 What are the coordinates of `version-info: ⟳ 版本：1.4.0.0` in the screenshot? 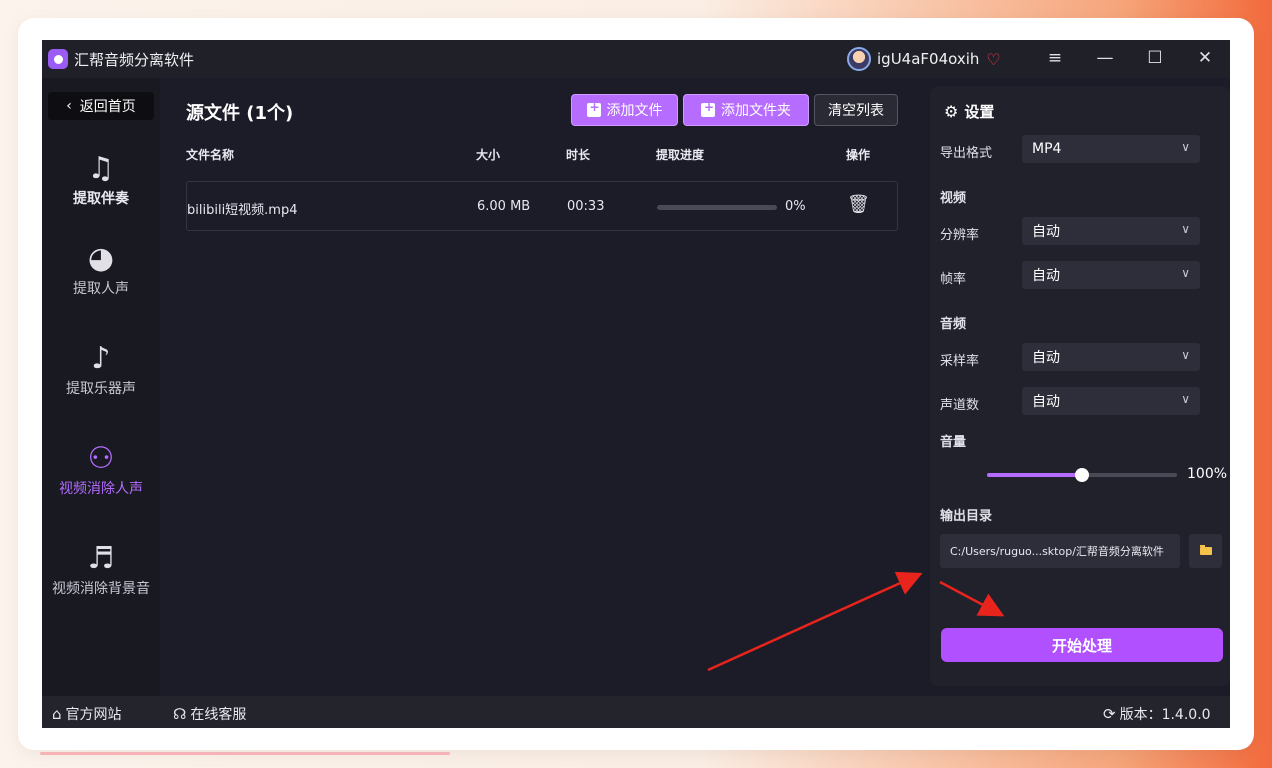 It's located at (1157, 714).